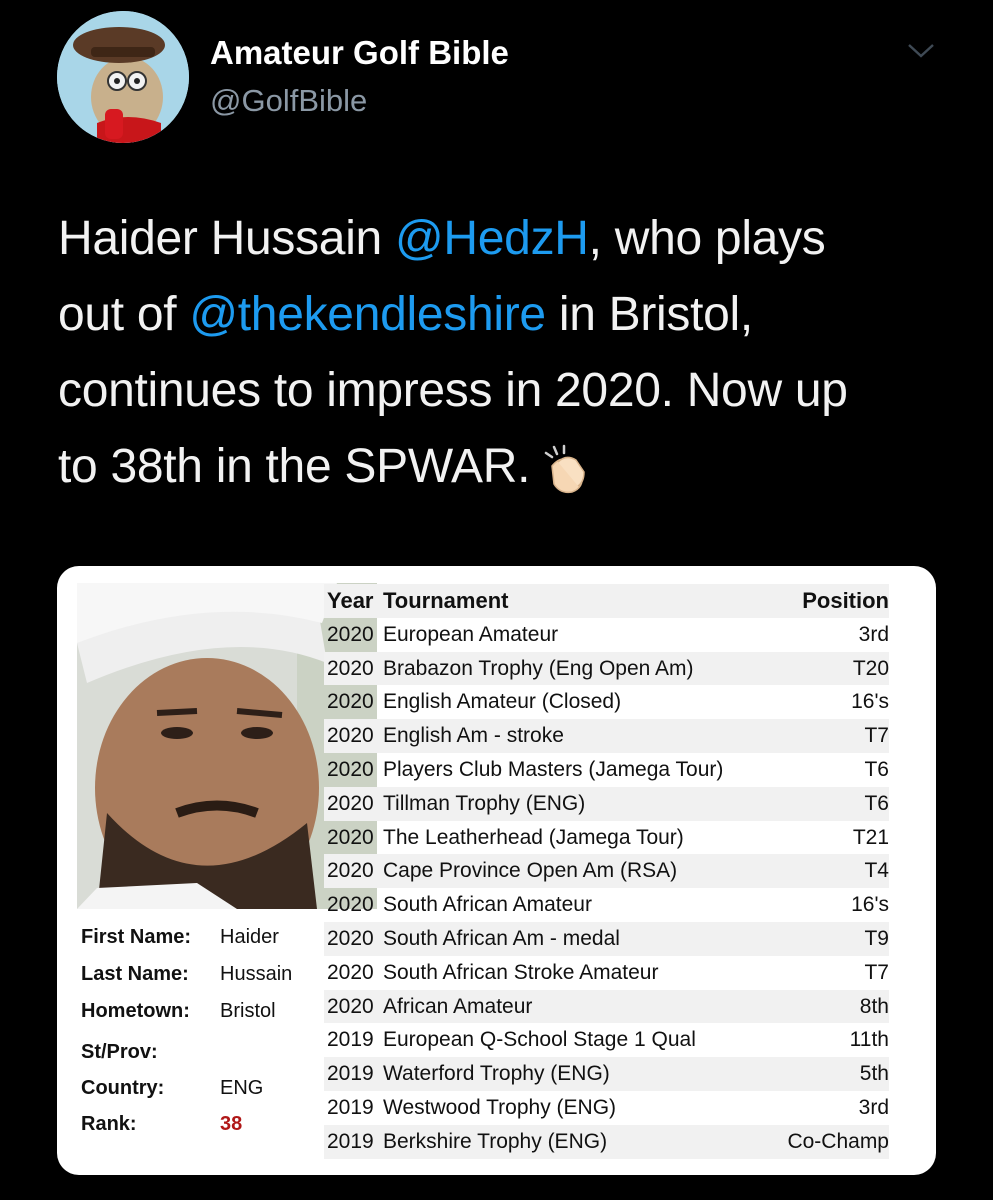 The width and height of the screenshot is (993, 1200). I want to click on position-header: Position, so click(845, 600).